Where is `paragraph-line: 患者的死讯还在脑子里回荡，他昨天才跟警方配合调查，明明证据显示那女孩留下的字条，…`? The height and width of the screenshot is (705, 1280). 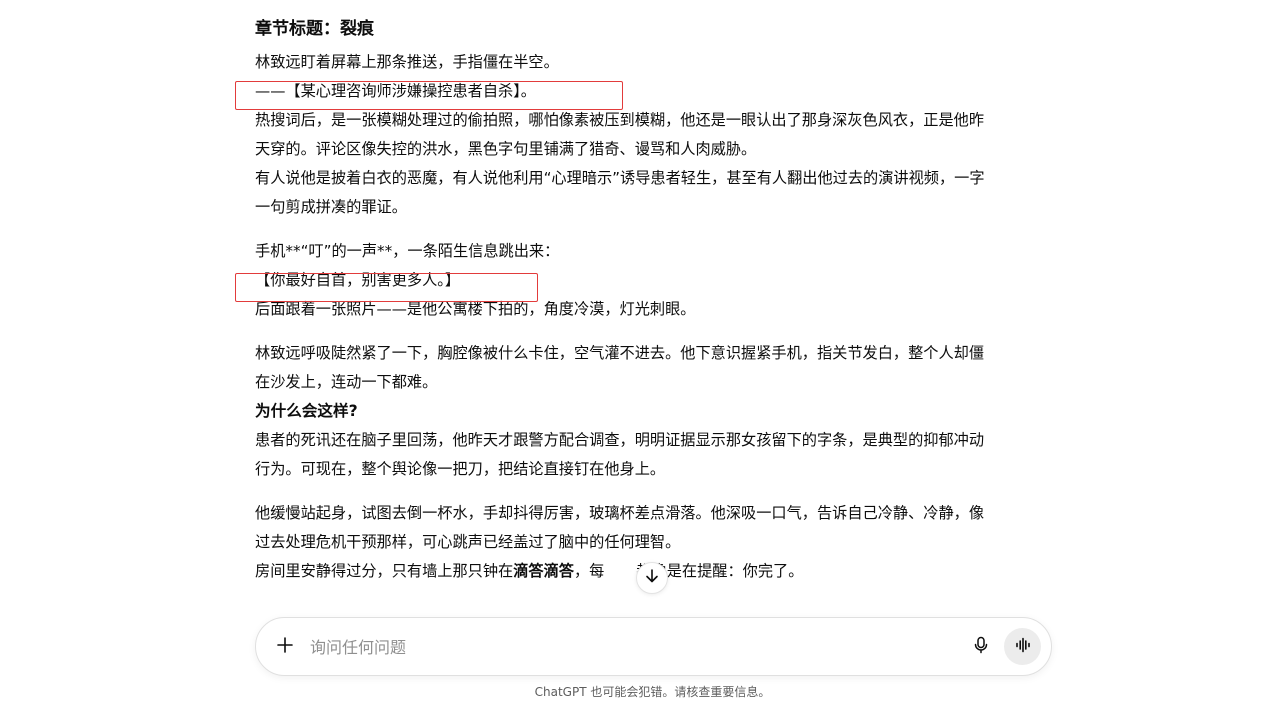 paragraph-line: 患者的死讯还在脑子里回荡，他昨天才跟警方配合调查，明明证据显示那女孩留下的字条，… is located at coordinates (619, 440).